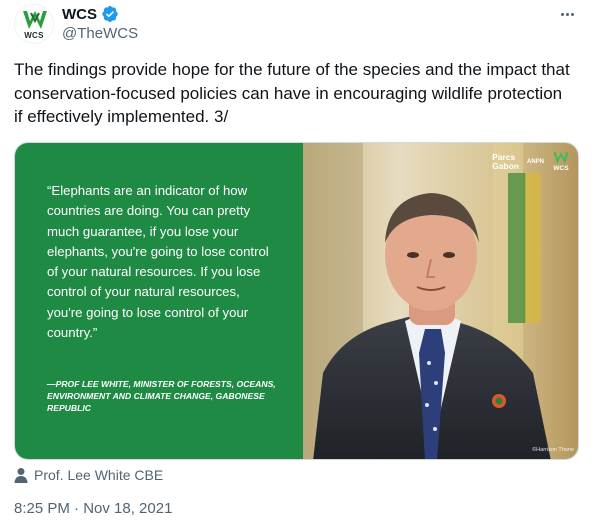 This screenshot has height=524, width=594. Describe the element at coordinates (567, 14) in the screenshot. I see `more-icon` at that location.